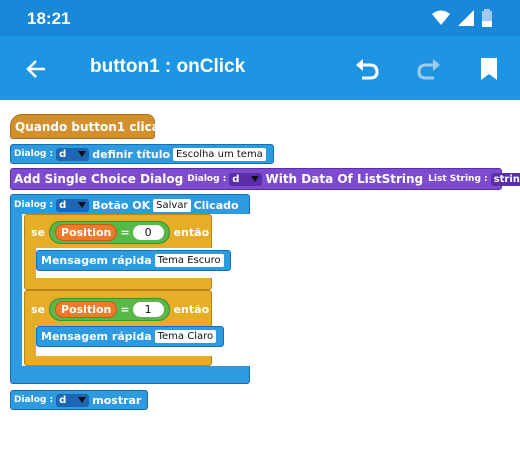 The image size is (520, 474). Describe the element at coordinates (191, 309) in the screenshot. I see `then-label-2: então` at that location.